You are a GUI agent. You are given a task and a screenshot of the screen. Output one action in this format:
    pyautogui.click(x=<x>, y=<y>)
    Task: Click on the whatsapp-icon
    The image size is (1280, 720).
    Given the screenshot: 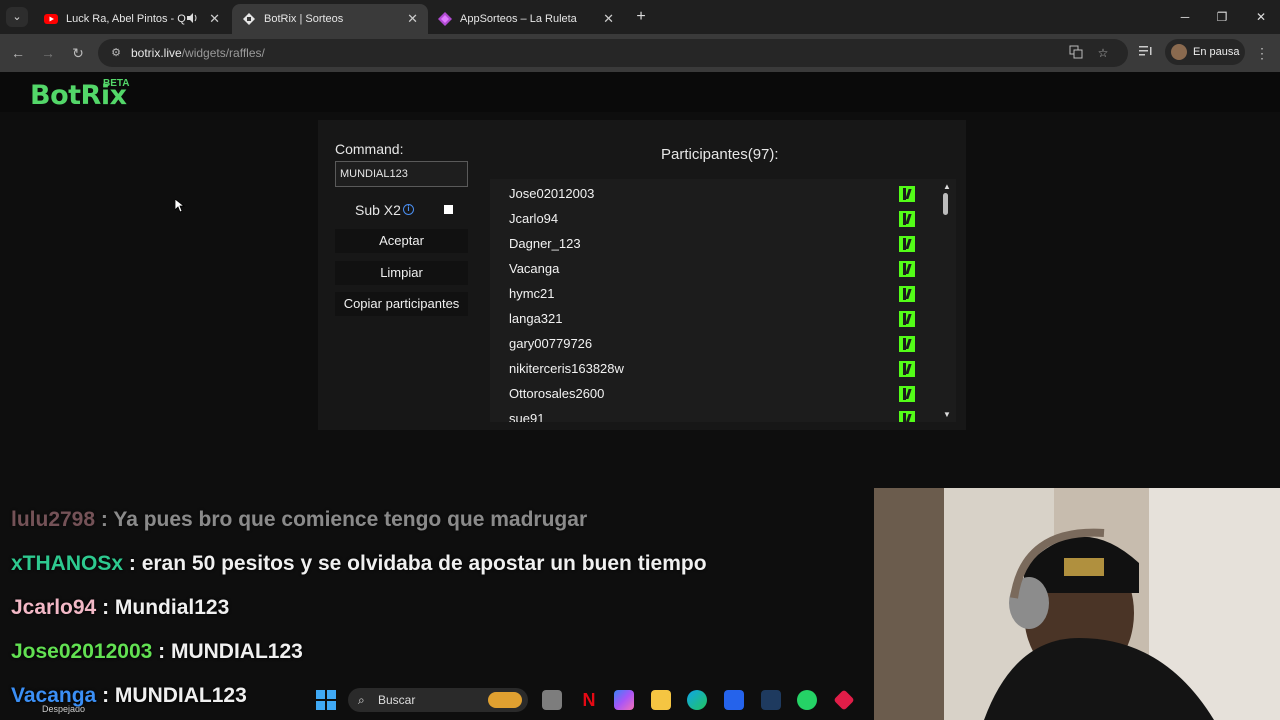 What is the action you would take?
    pyautogui.click(x=807, y=700)
    